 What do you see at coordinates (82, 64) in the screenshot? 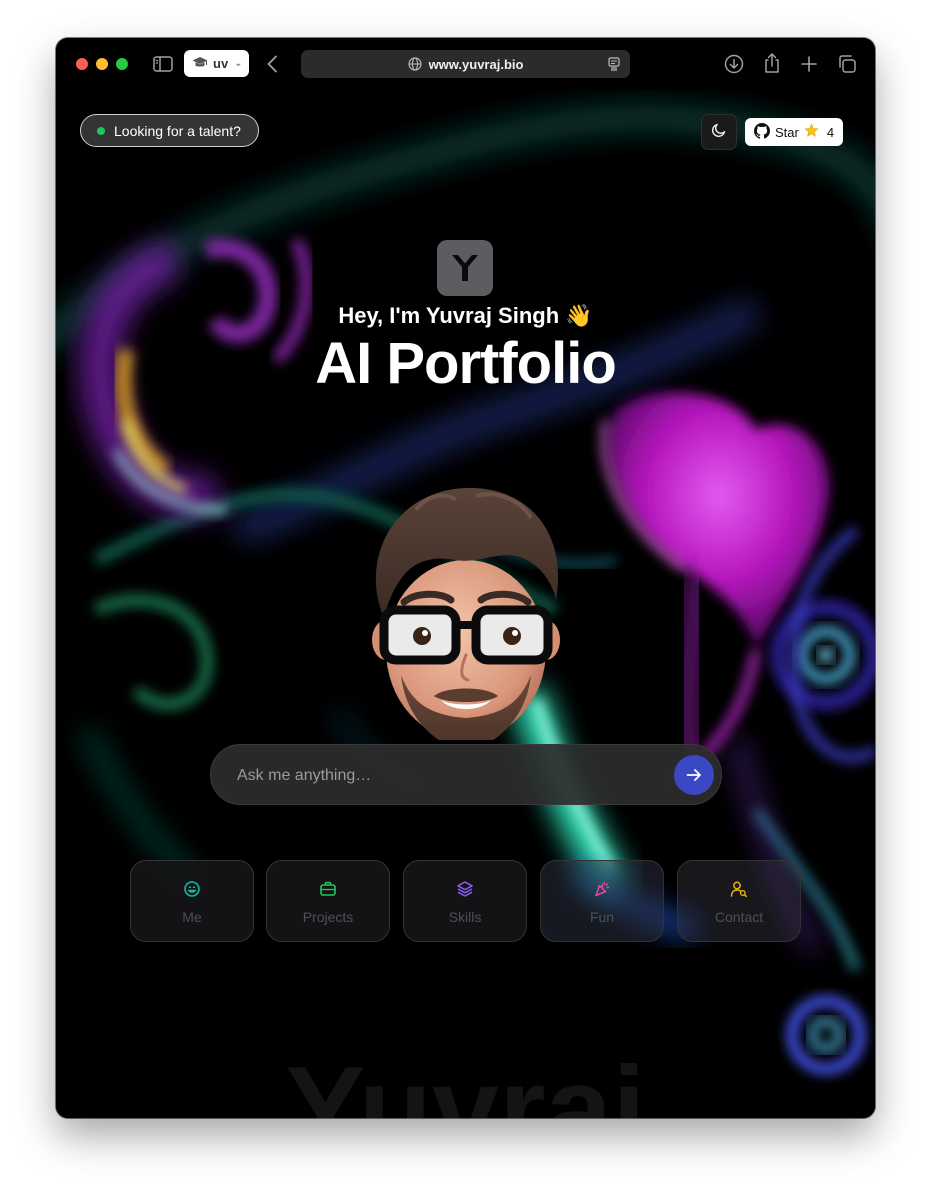
I see `close-window-button` at bounding box center [82, 64].